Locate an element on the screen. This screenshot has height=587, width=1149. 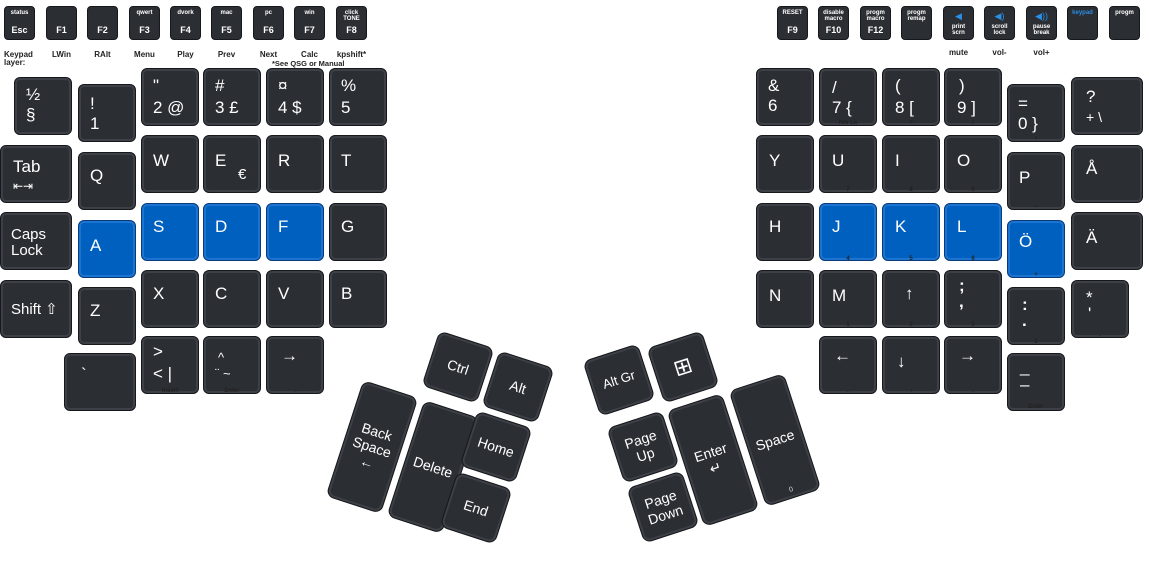
fn-key-right-7: keypad is located at coordinates (1082, 23).